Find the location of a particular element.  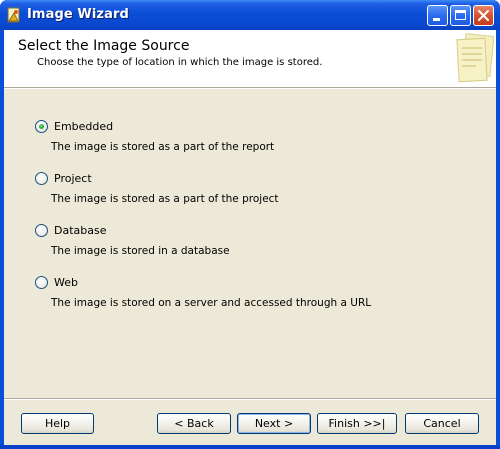

database-label: Database is located at coordinates (80, 230).